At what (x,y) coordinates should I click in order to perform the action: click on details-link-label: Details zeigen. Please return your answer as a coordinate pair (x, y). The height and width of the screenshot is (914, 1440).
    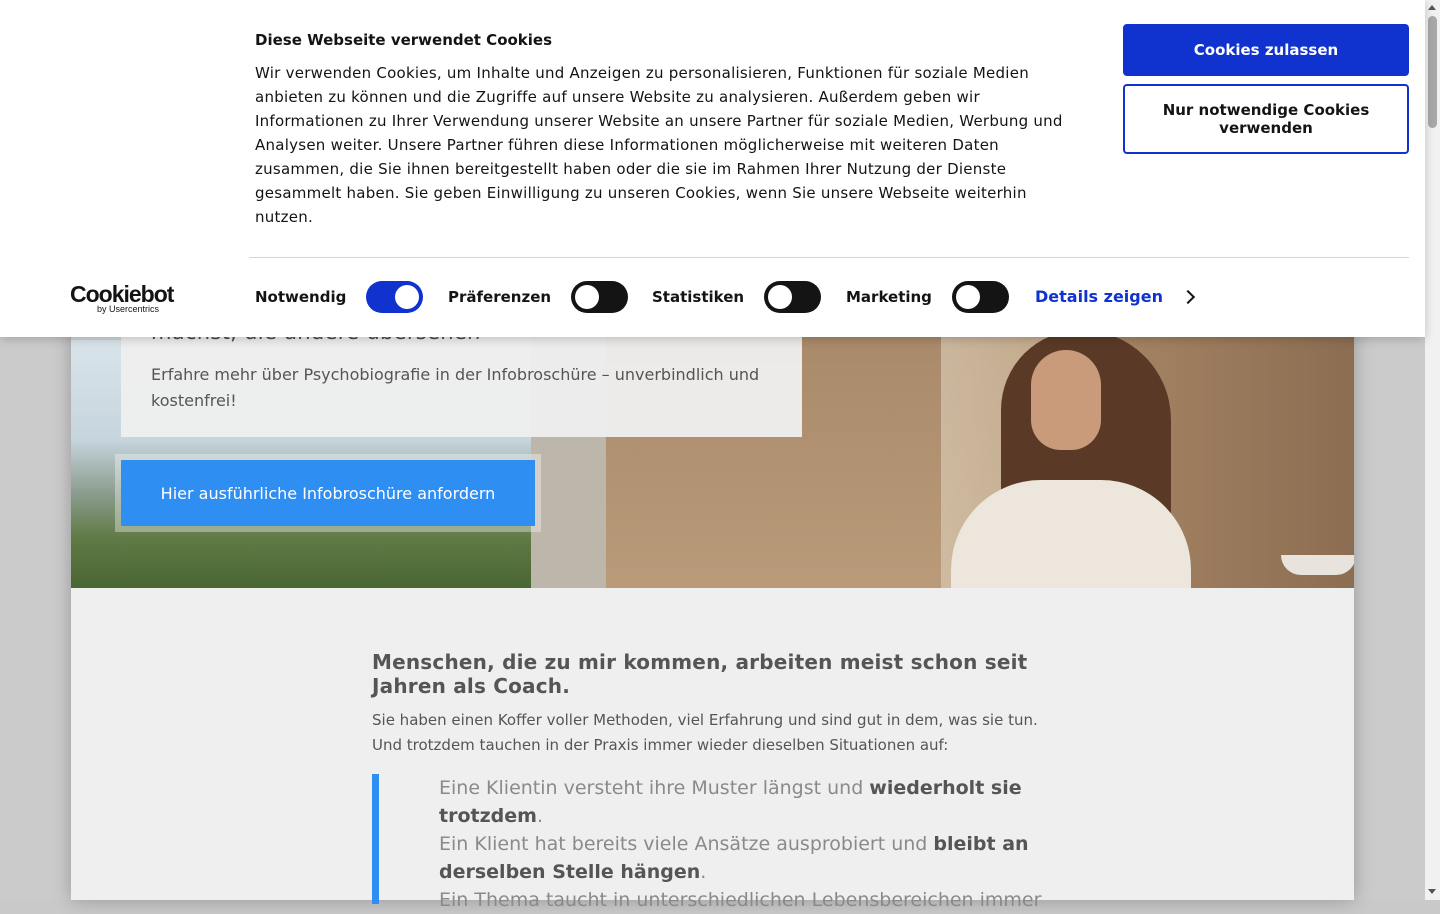
    Looking at the image, I should click on (1099, 296).